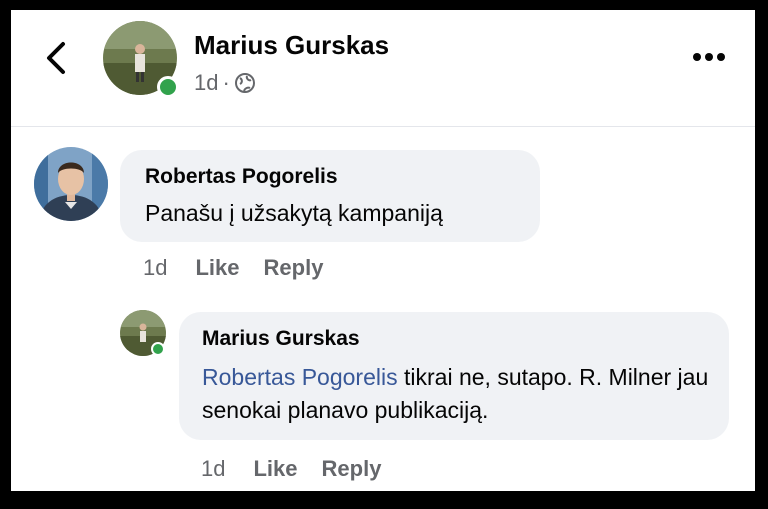 The width and height of the screenshot is (768, 509). I want to click on reply-author-name: Marius Gurskas, so click(281, 339).